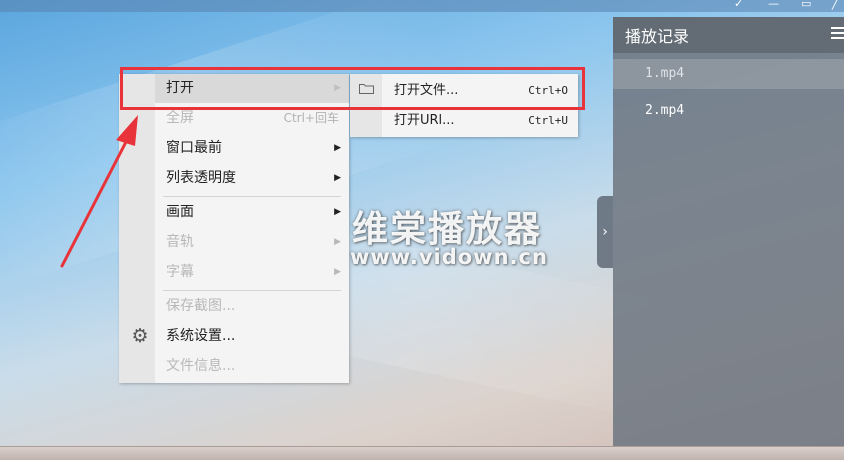 This screenshot has height=460, width=844. I want to click on annotation-arrow, so click(99, 191).